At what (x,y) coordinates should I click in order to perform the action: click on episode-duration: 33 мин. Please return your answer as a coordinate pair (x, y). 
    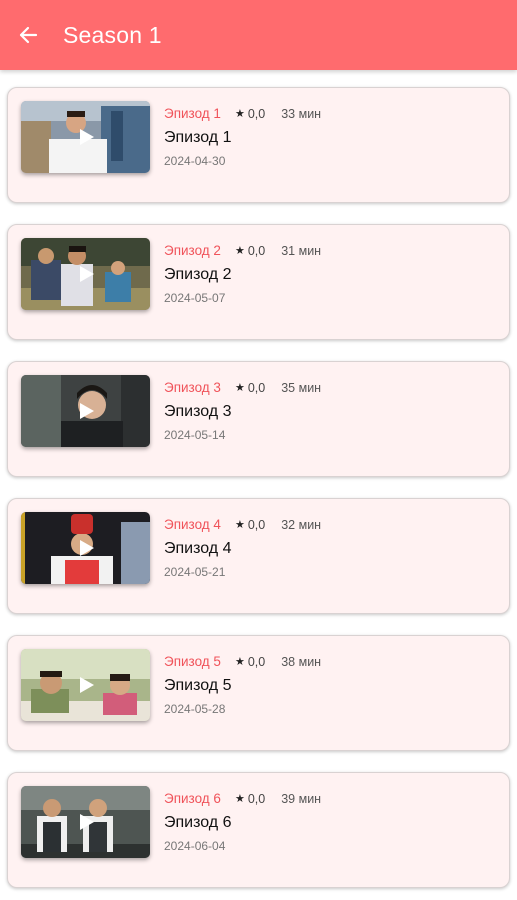
    Looking at the image, I should click on (301, 113).